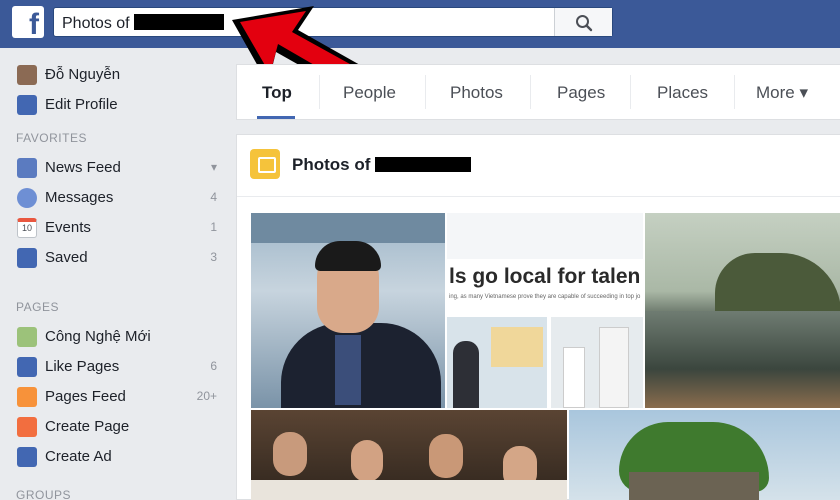 This screenshot has width=840, height=500. Describe the element at coordinates (409, 490) in the screenshot. I see `photo-person-shirts` at that location.